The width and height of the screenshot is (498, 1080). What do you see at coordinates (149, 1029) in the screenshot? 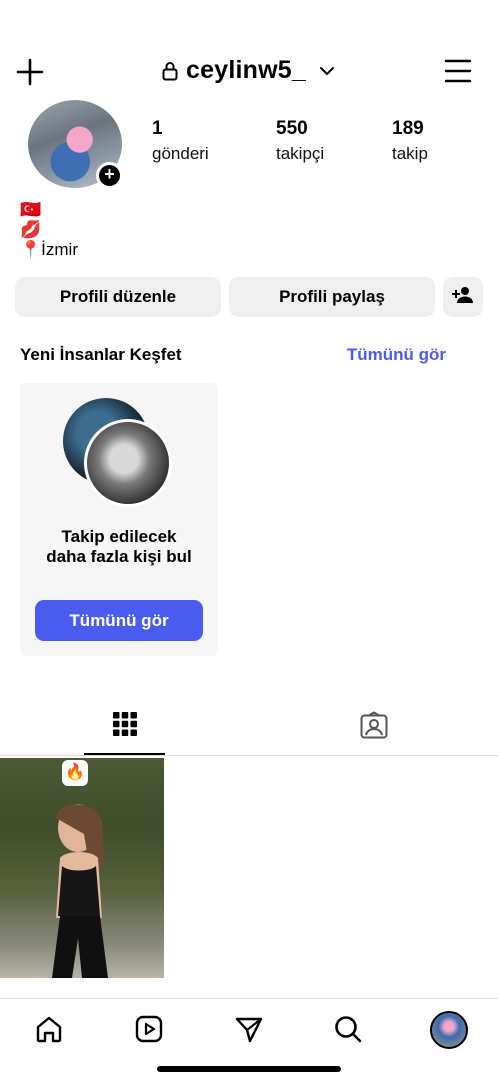
I see `reels-icon` at bounding box center [149, 1029].